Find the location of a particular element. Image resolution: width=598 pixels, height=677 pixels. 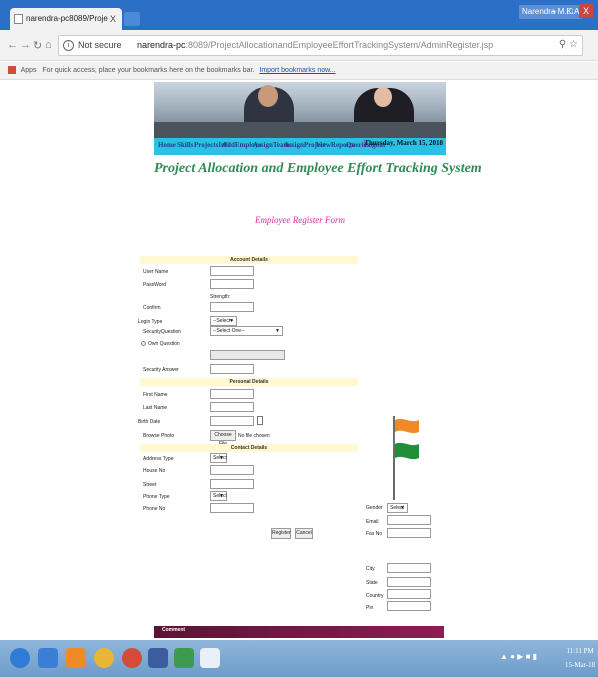

apps-link: Apps is located at coordinates (29, 70).